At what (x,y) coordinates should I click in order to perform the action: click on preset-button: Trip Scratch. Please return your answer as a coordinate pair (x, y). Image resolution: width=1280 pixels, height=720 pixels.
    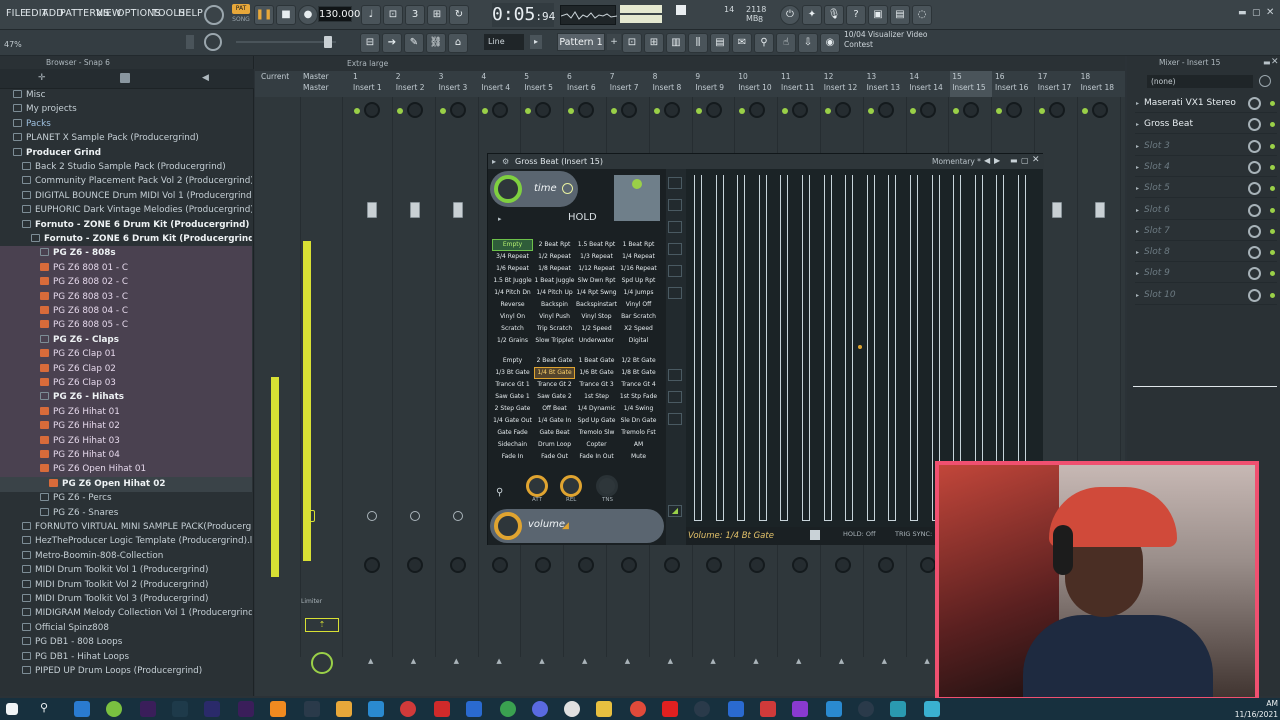
    Looking at the image, I should click on (554, 329).